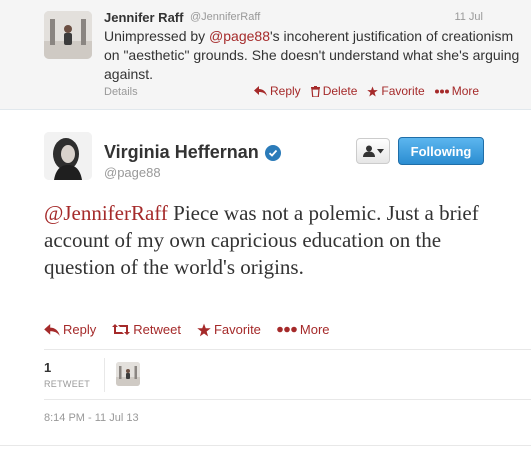  Describe the element at coordinates (106, 213) in the screenshot. I see `main-mention-link: @JenniferRaff` at that location.